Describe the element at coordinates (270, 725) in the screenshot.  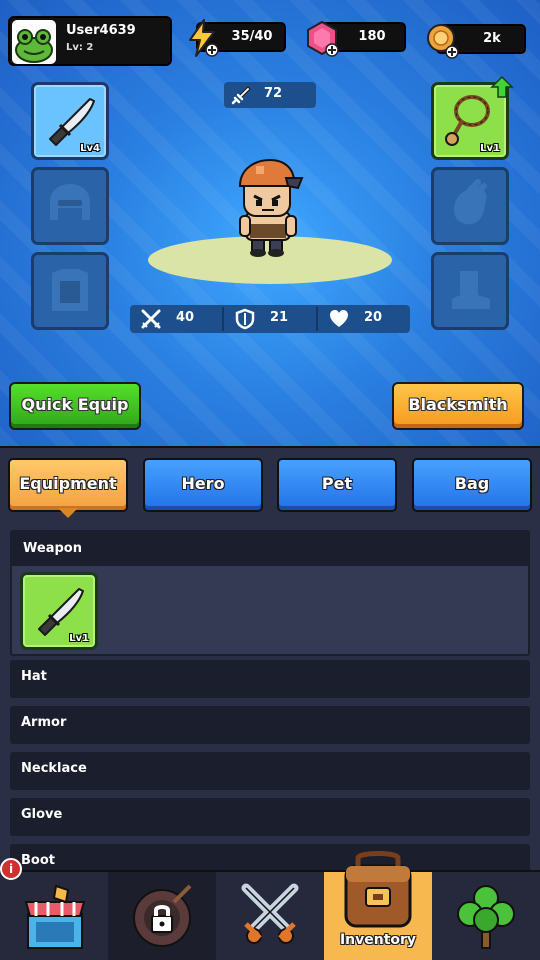
I see `category-armor: Armor` at that location.